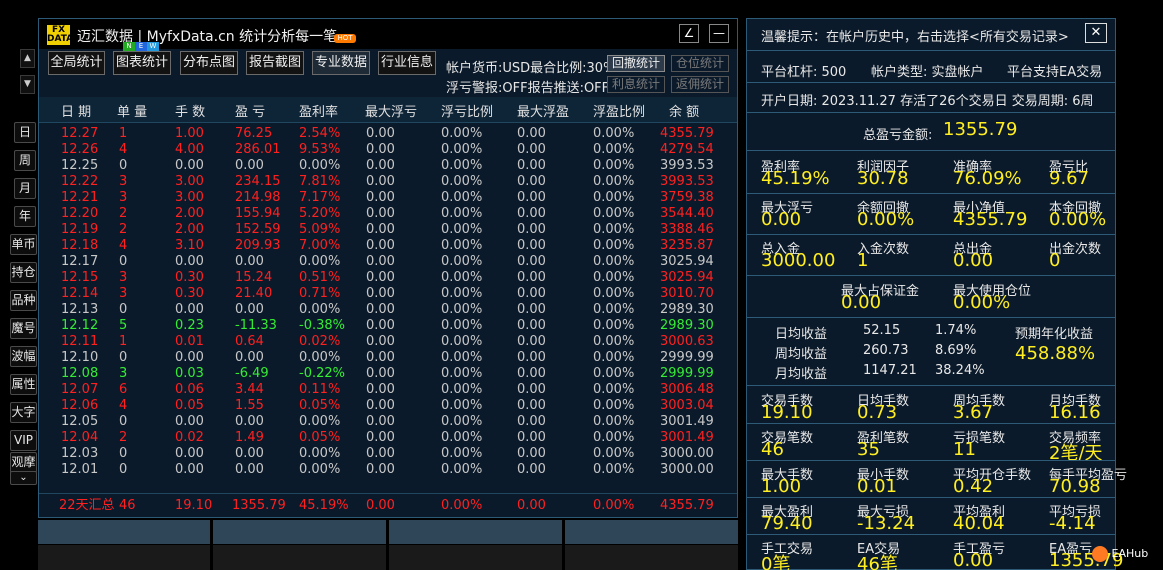 This screenshot has width=1163, height=570. What do you see at coordinates (467, 110) in the screenshot?
I see `header-float-loss-ratio: 浮亏比例` at bounding box center [467, 110].